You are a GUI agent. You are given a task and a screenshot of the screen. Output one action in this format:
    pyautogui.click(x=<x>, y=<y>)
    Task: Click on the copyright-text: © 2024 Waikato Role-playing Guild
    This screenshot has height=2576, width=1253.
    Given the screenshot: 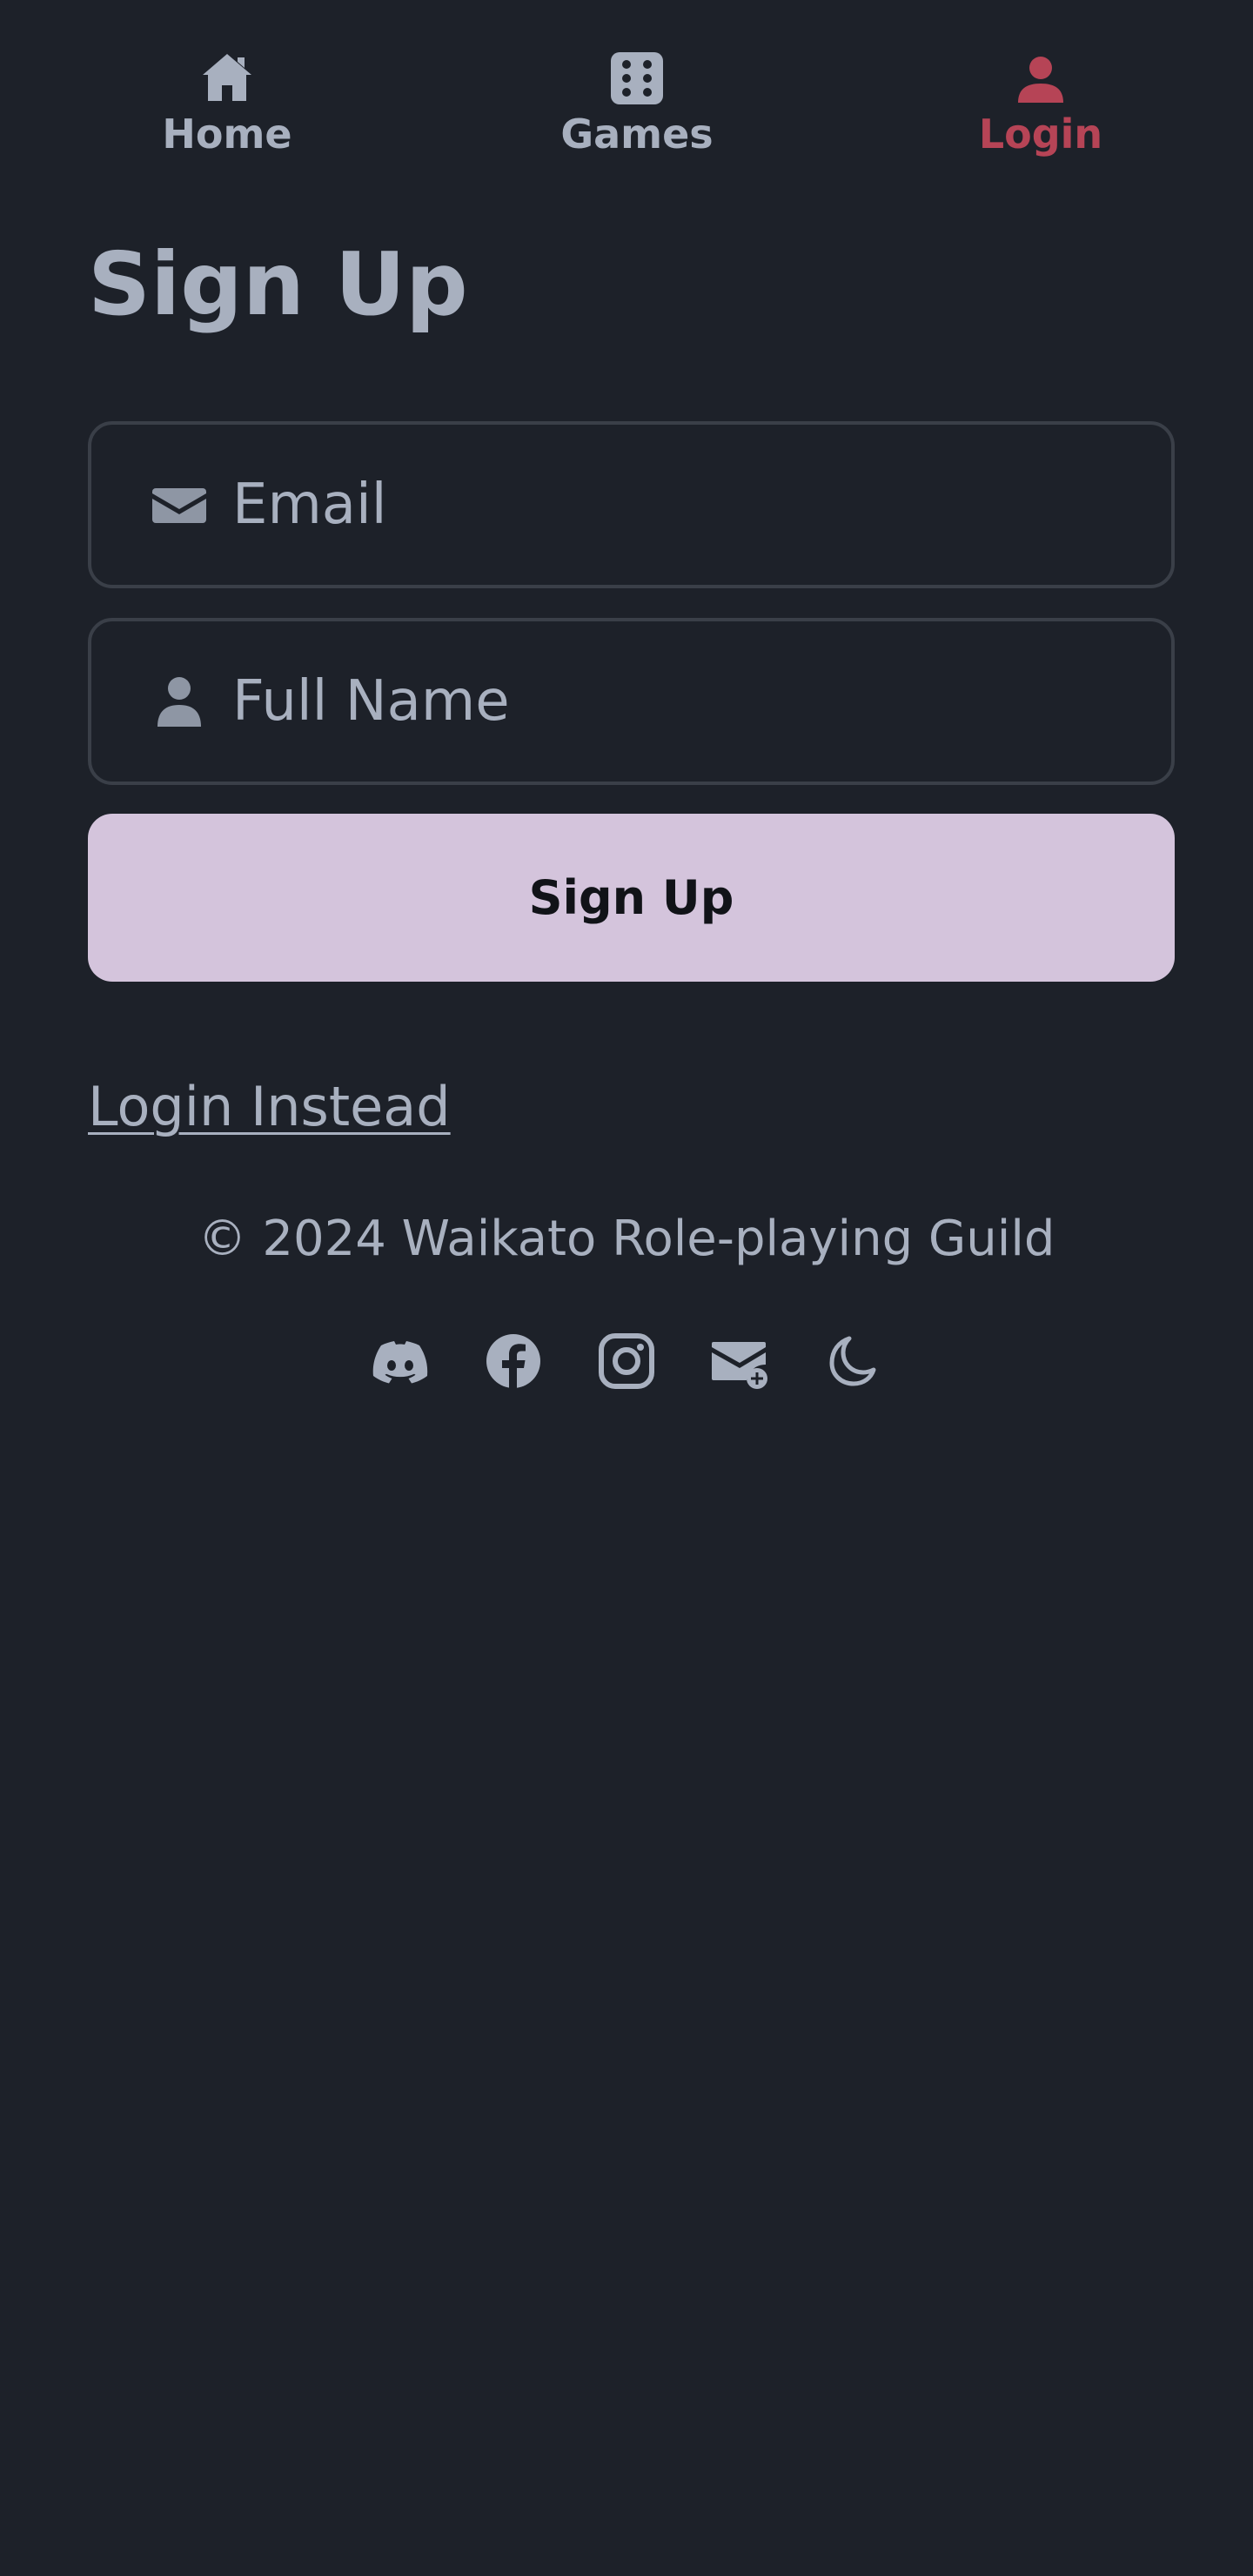 What is the action you would take?
    pyautogui.click(x=626, y=1239)
    